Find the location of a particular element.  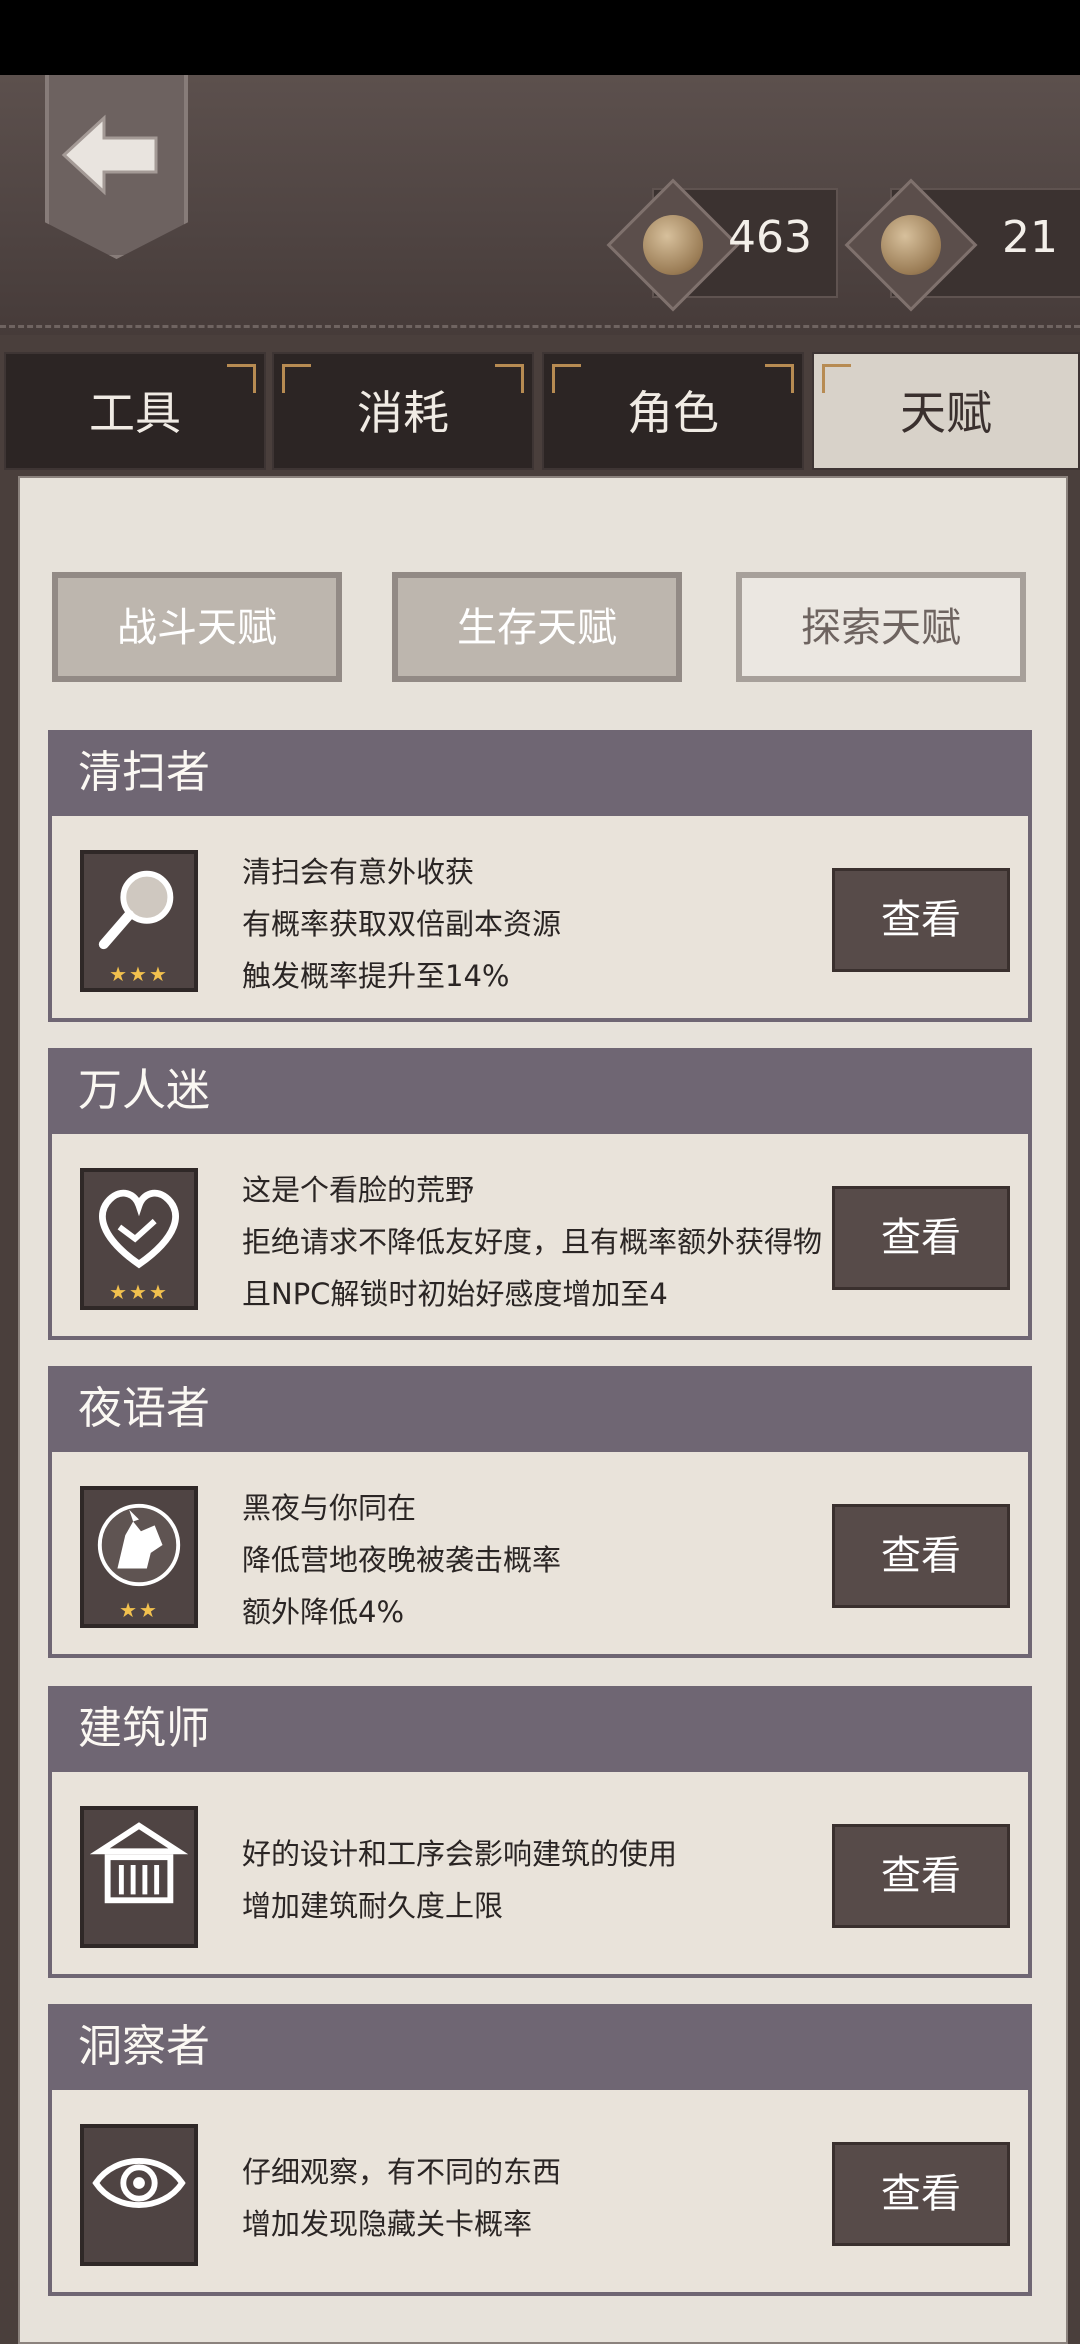

wolf-icon is located at coordinates (139, 1545).